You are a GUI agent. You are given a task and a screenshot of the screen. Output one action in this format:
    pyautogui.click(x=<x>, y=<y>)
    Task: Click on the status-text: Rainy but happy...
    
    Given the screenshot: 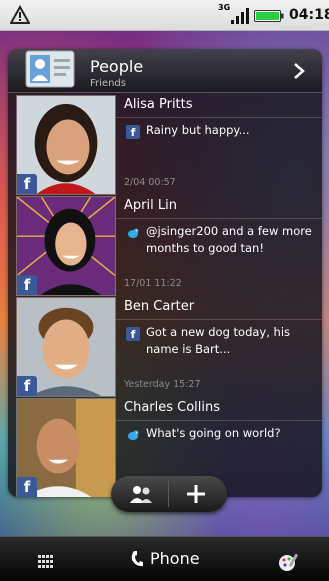 What is the action you would take?
    pyautogui.click(x=198, y=130)
    